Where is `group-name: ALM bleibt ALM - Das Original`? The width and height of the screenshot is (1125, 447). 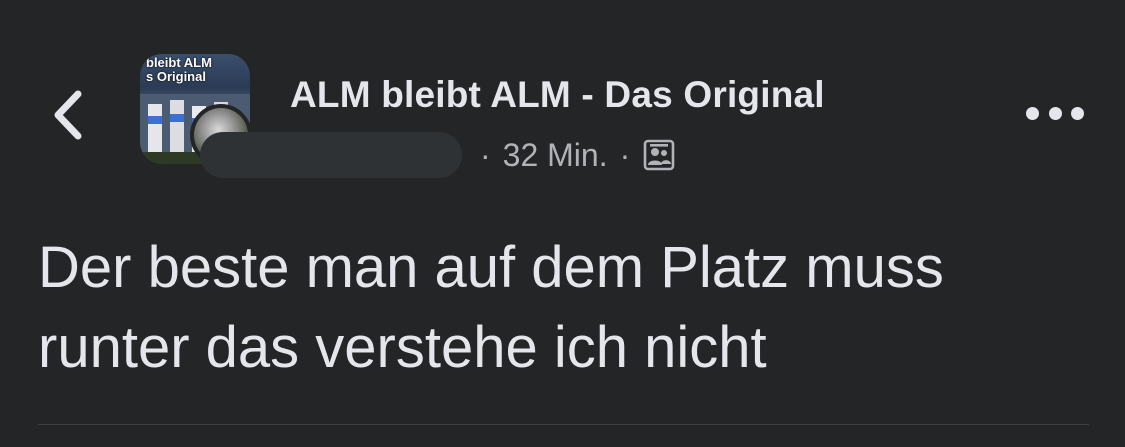 group-name: ALM bleibt ALM - Das Original is located at coordinates (557, 95).